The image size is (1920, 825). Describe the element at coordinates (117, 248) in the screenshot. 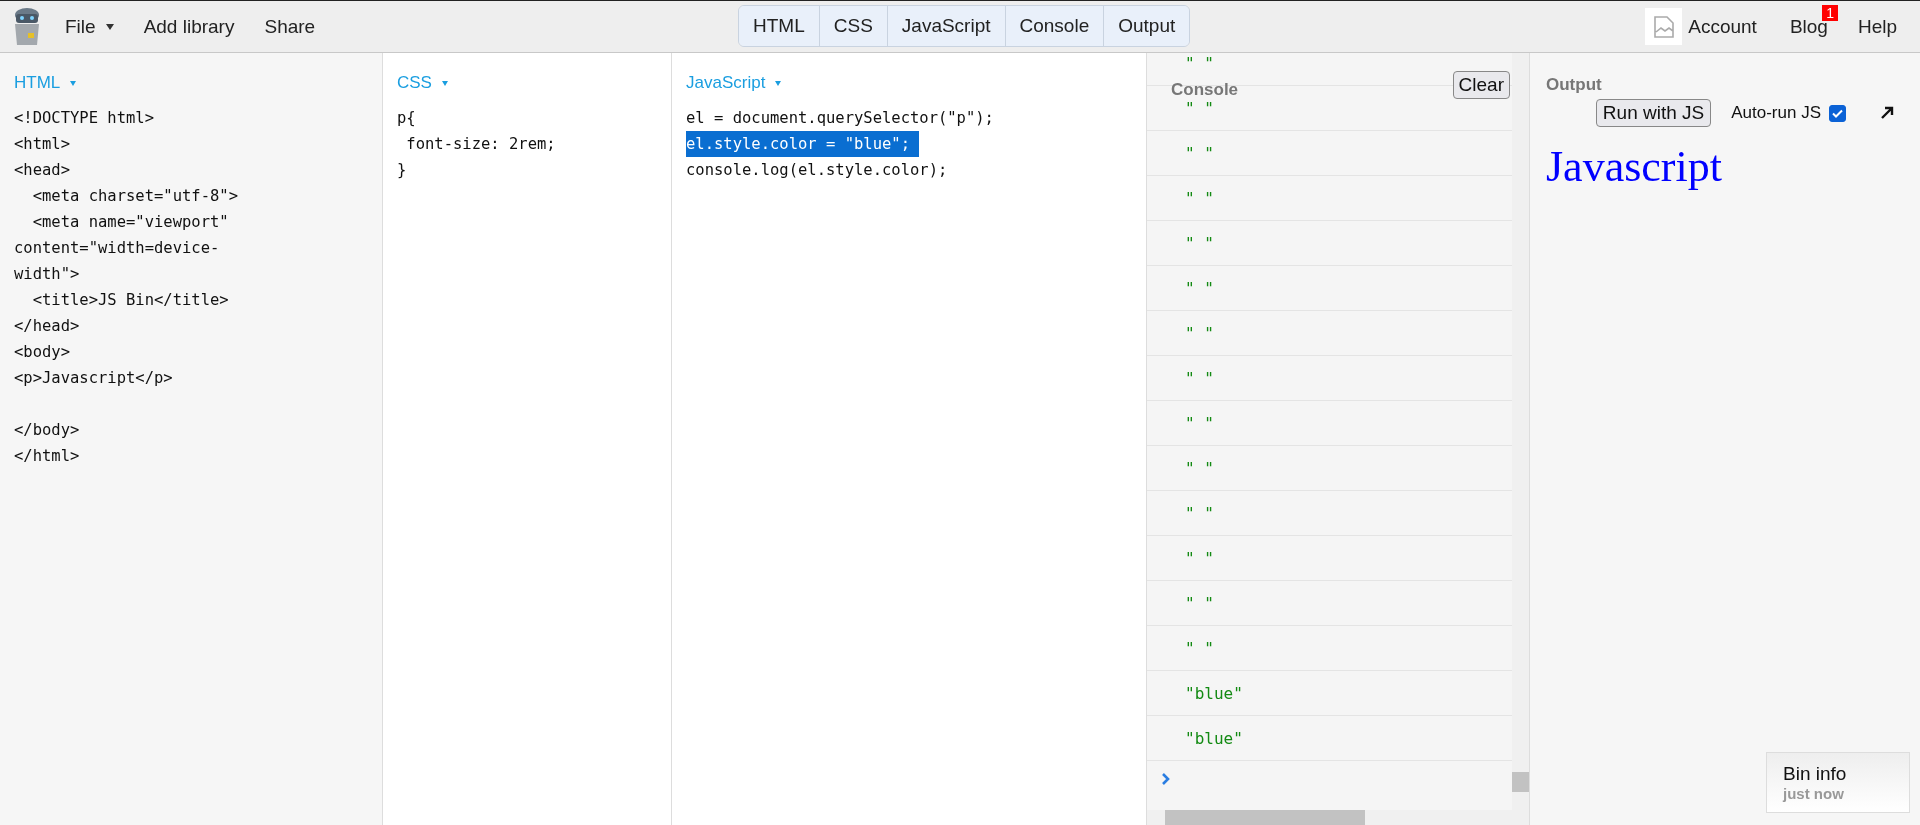

I see `code-line: content="width=device-` at that location.